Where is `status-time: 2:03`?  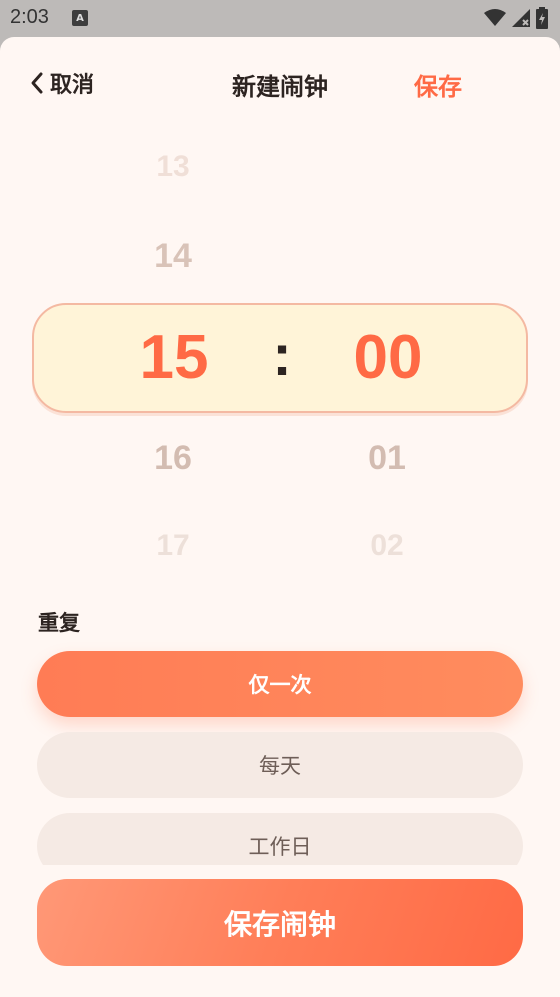
status-time: 2:03 is located at coordinates (29, 17).